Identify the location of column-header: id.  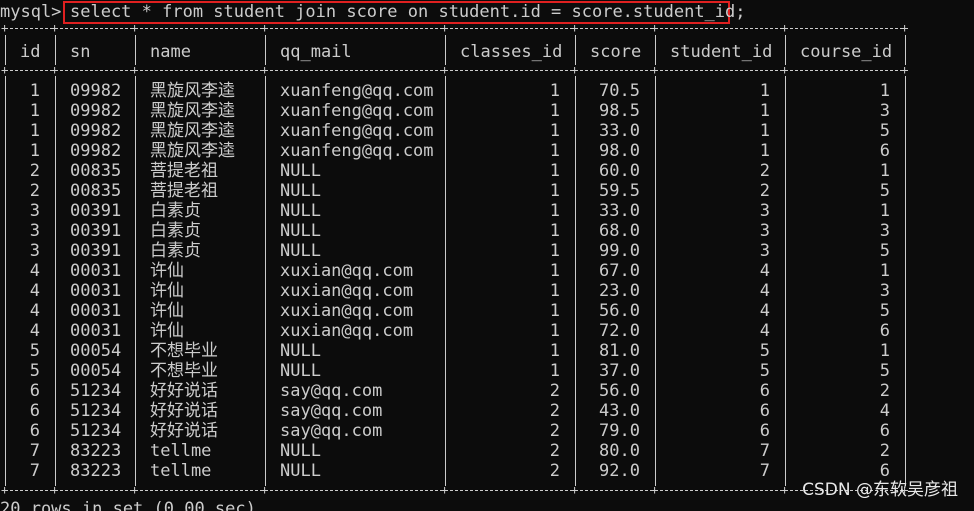
(30, 52).